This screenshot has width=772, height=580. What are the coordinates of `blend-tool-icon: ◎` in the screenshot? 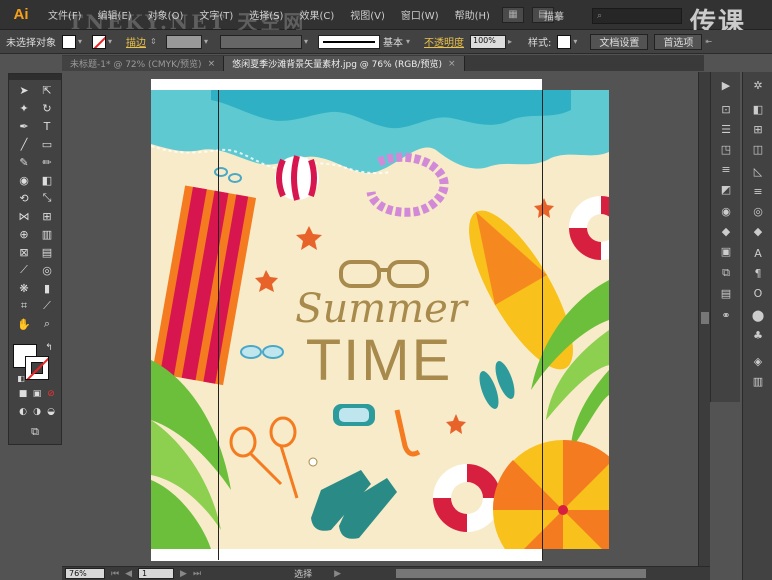 It's located at (47, 270).